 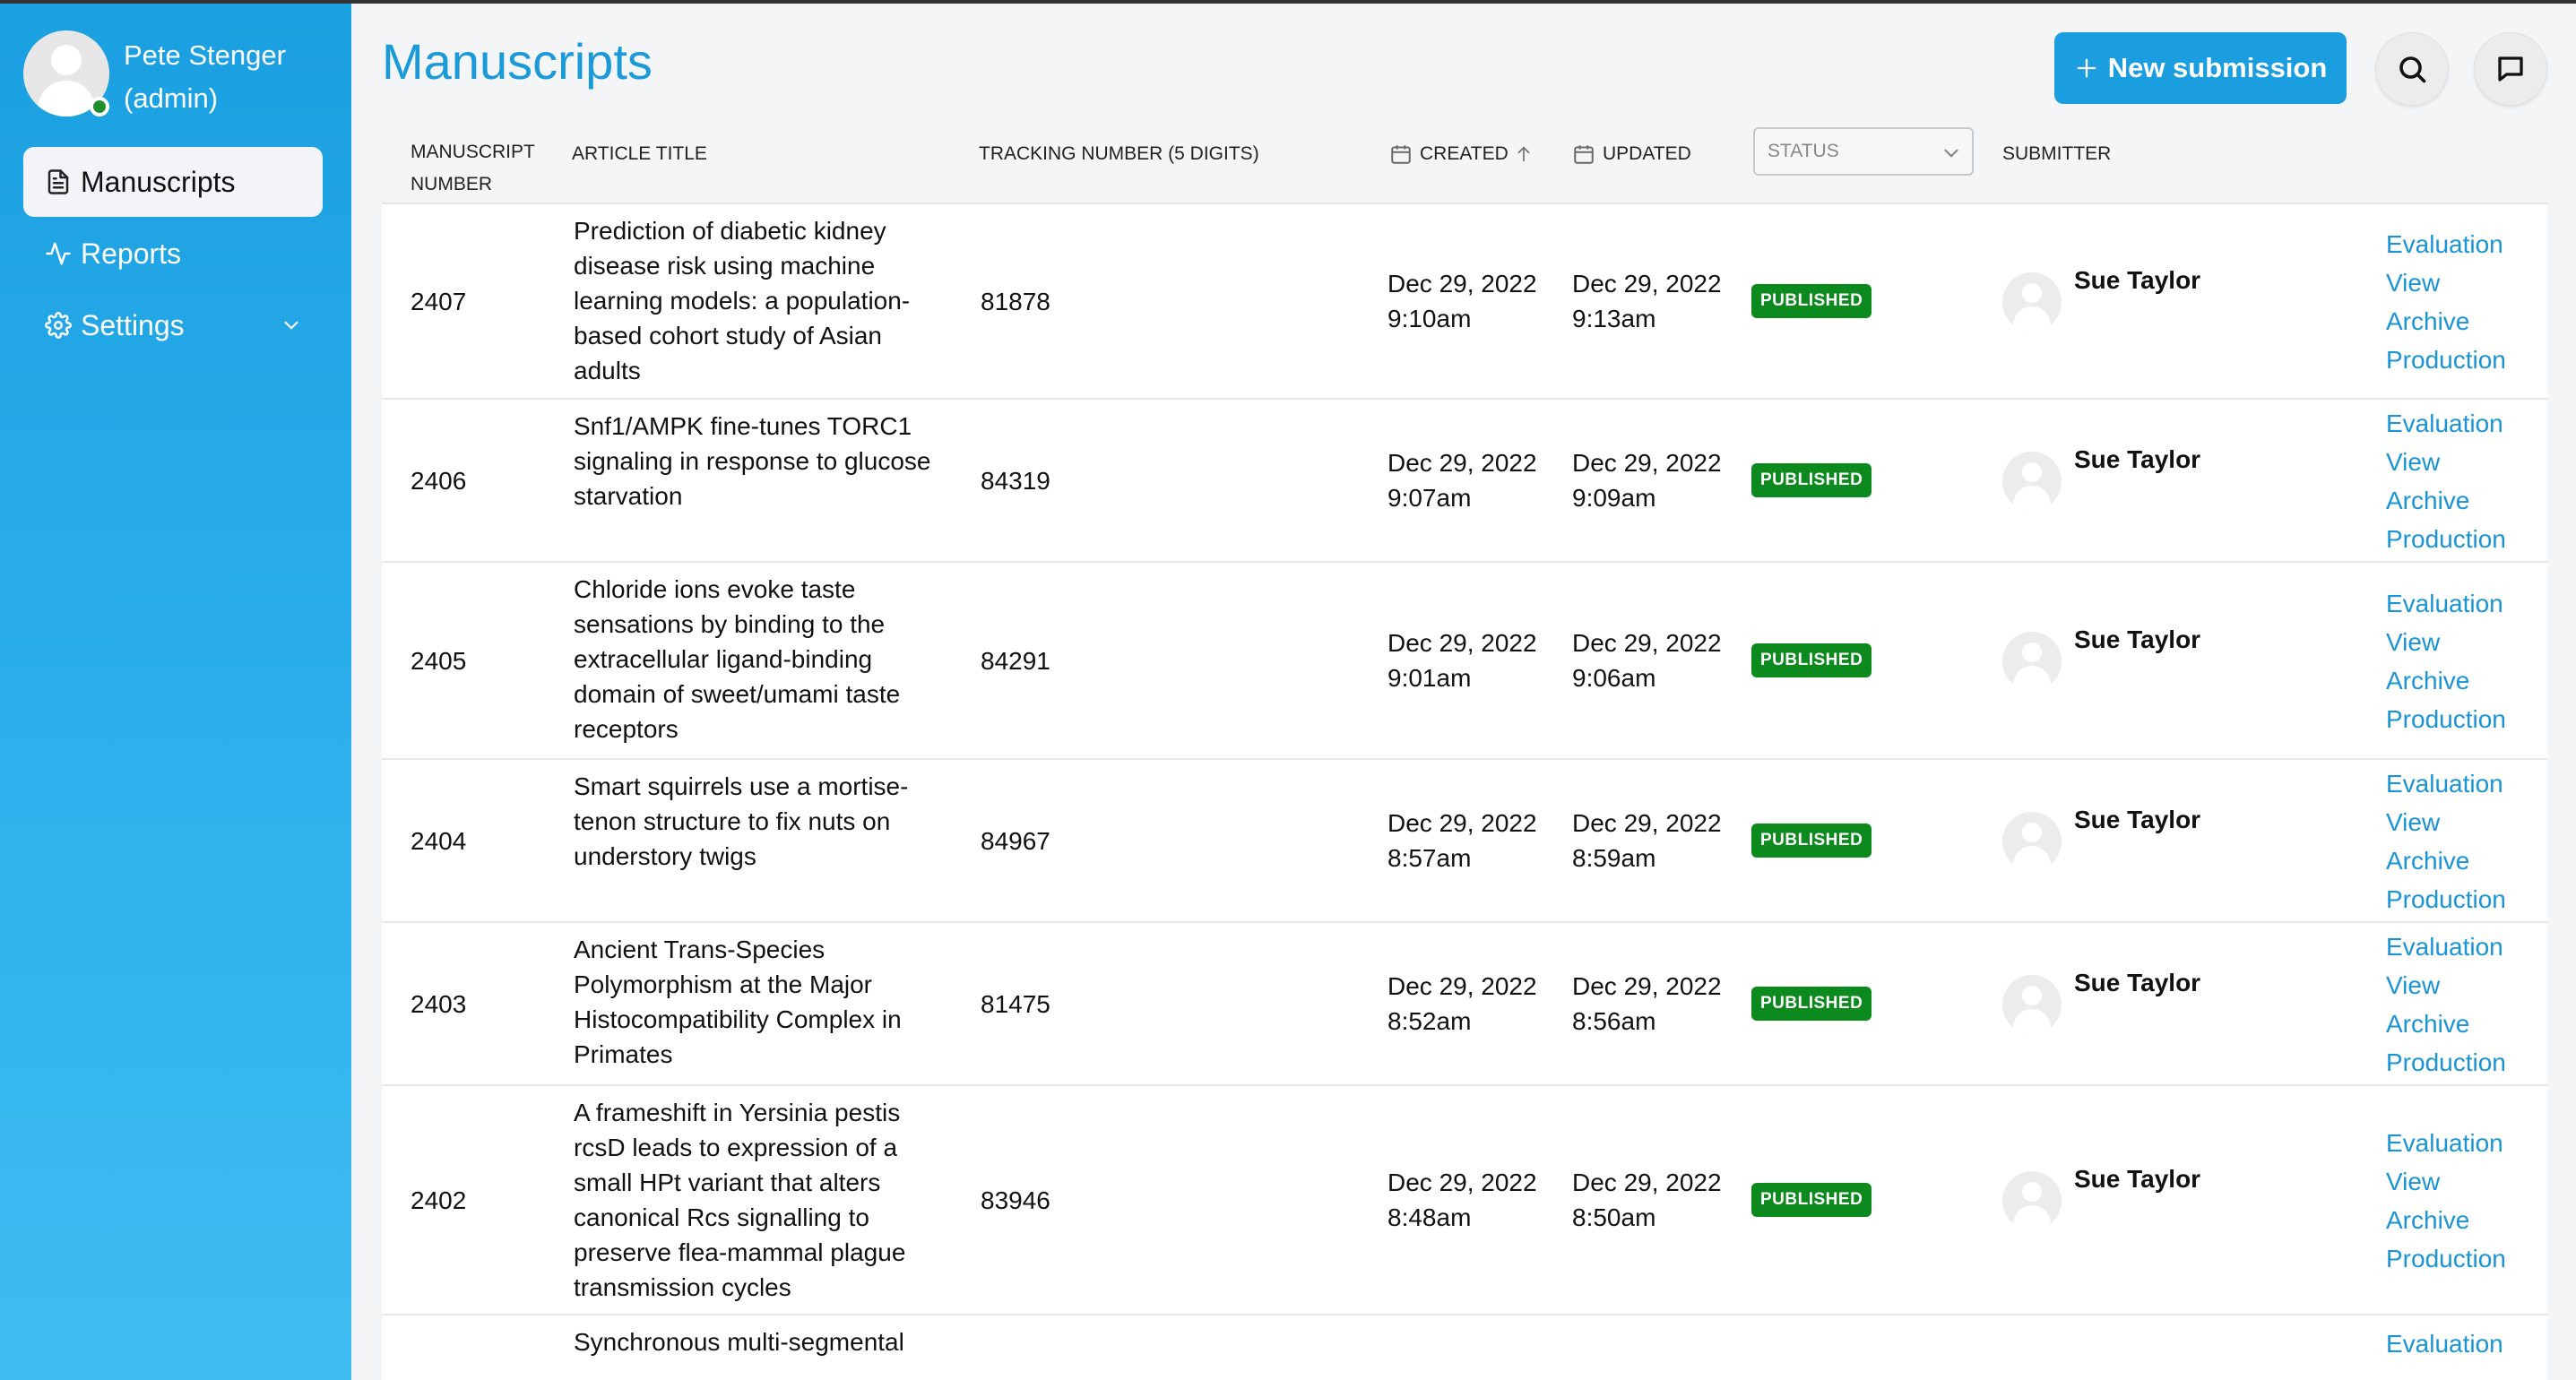 I want to click on row-actions: Evaluation, so click(x=2444, y=1343).